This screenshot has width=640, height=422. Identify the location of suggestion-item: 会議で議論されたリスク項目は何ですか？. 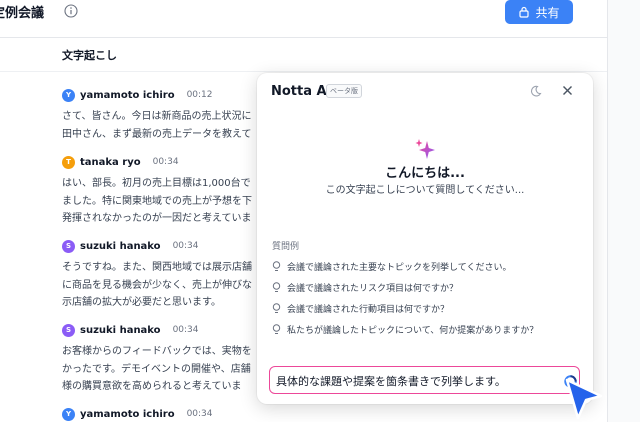
(365, 287).